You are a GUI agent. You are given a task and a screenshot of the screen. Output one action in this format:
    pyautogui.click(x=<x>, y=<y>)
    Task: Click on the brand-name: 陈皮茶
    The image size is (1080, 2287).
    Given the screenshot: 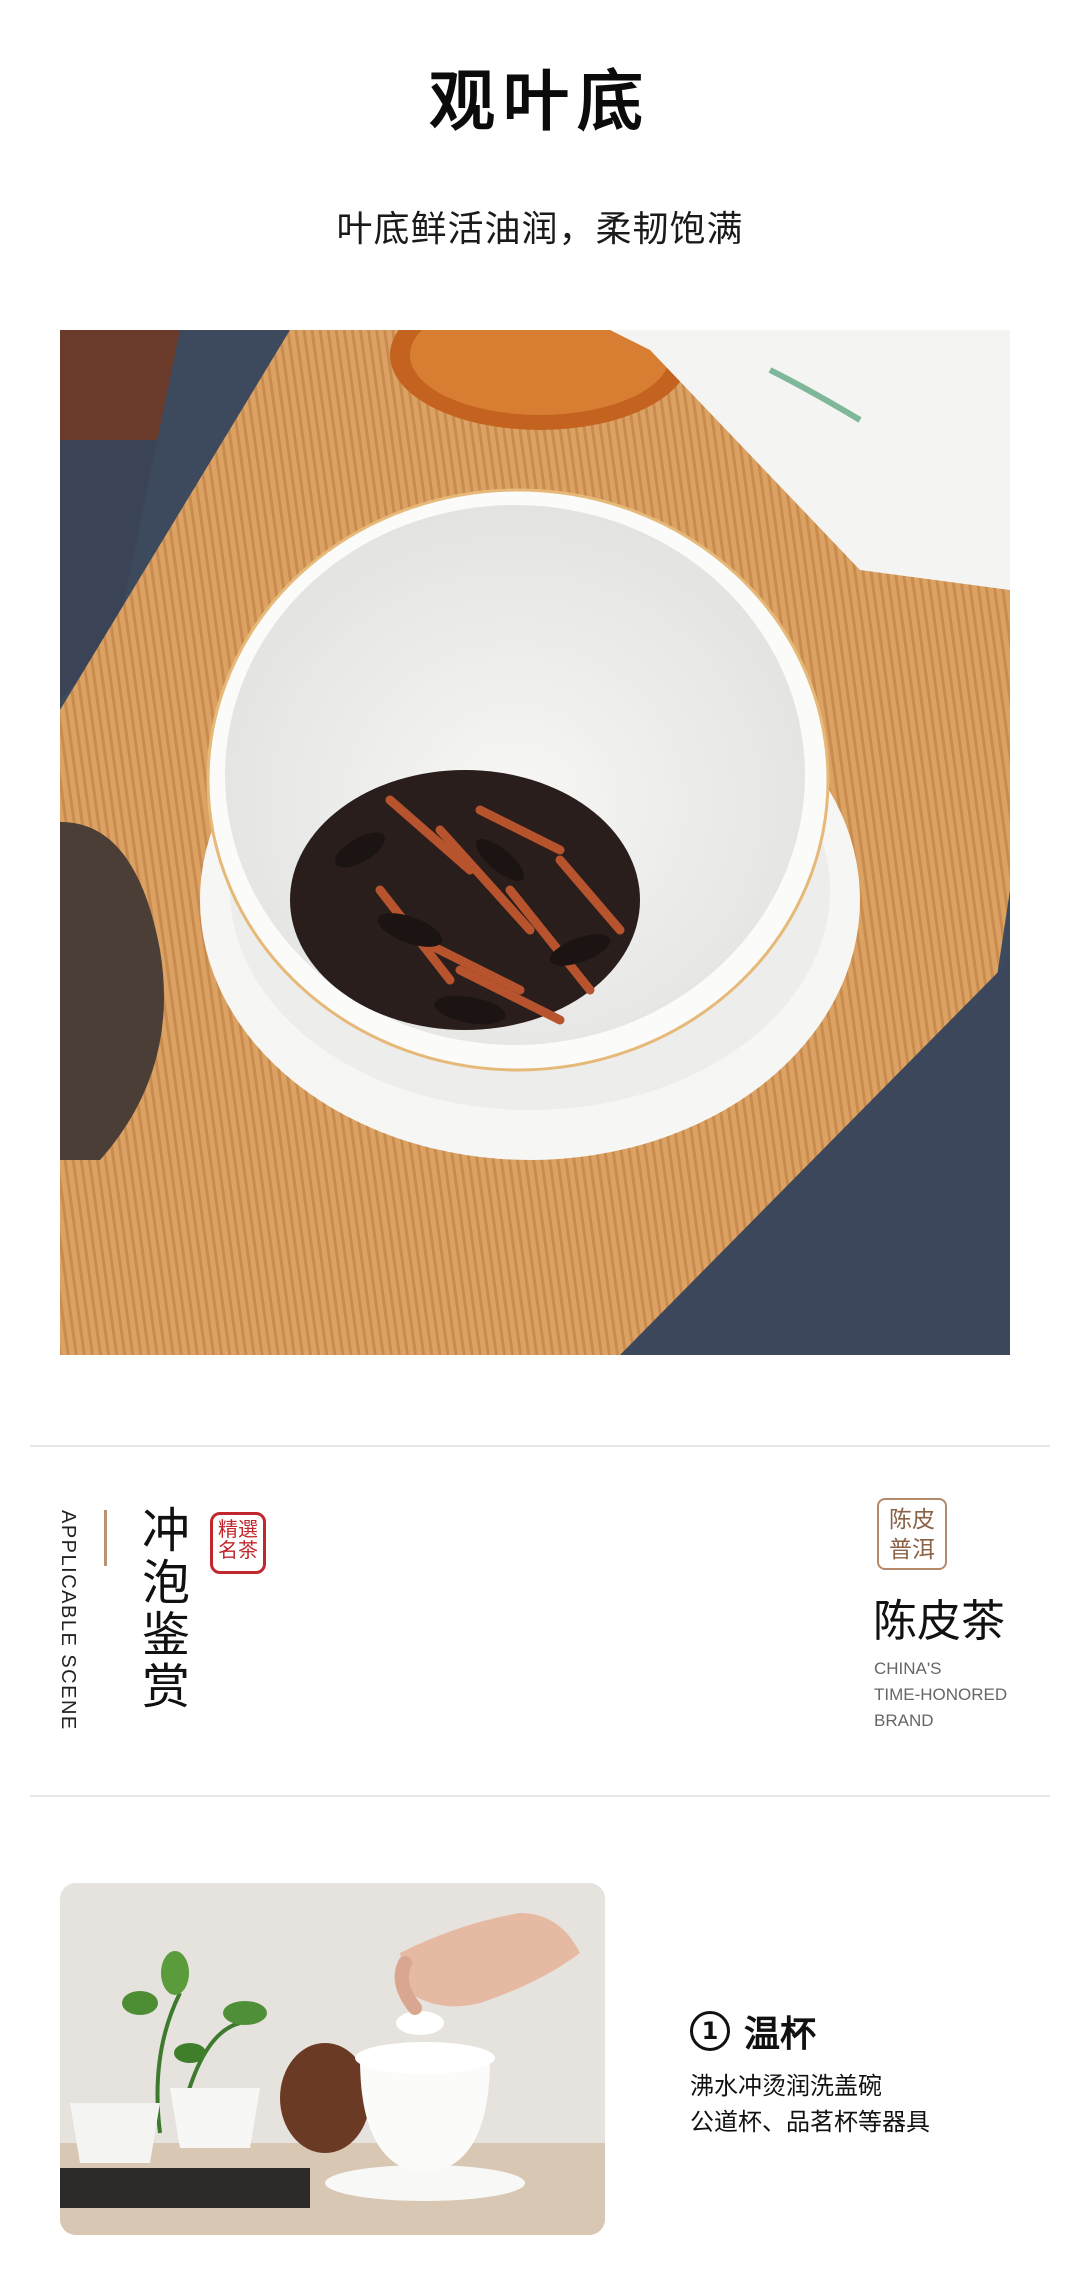 What is the action you would take?
    pyautogui.click(x=939, y=1621)
    